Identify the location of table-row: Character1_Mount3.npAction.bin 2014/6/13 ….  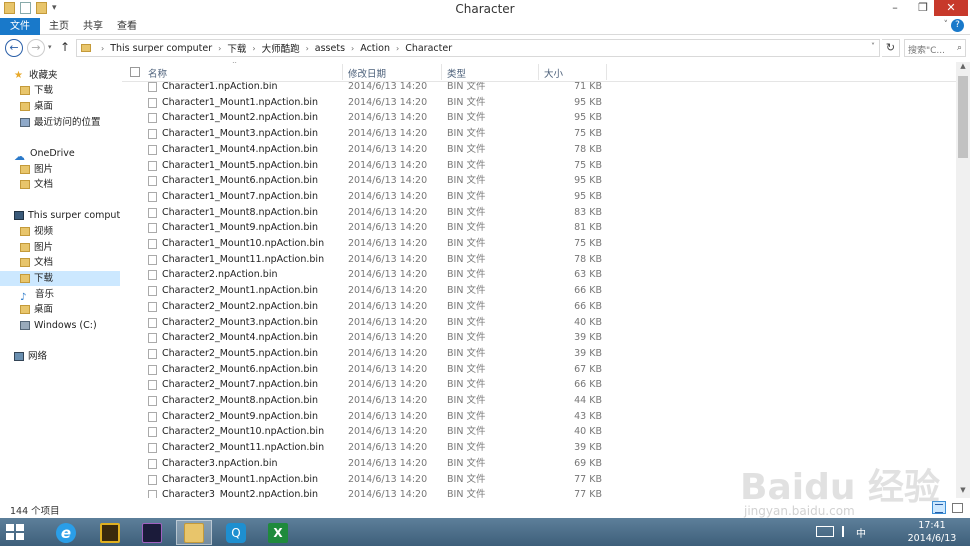
(539, 134).